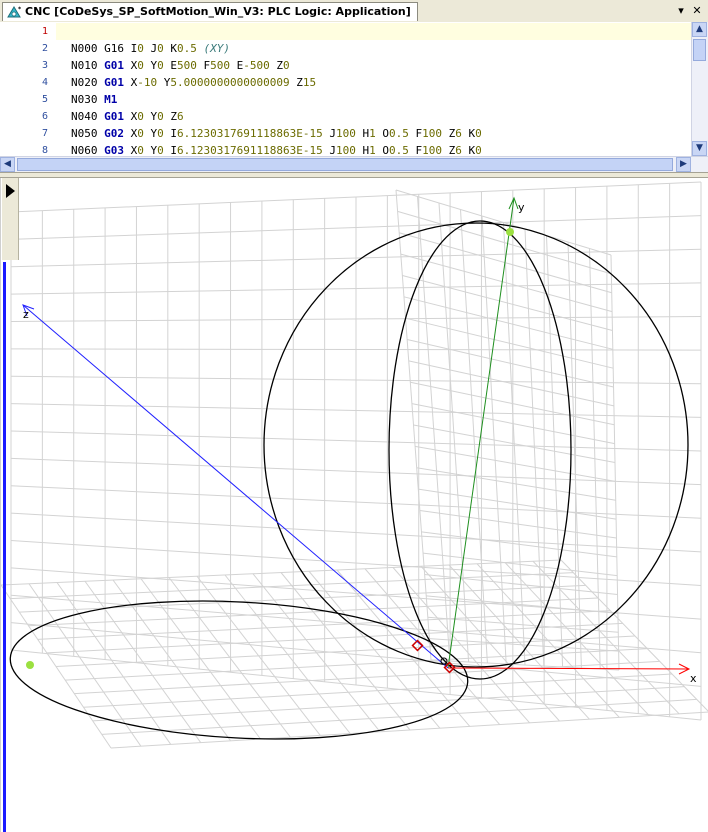 This screenshot has width=708, height=832. Describe the element at coordinates (44, 65) in the screenshot. I see `line-number: 3` at that location.